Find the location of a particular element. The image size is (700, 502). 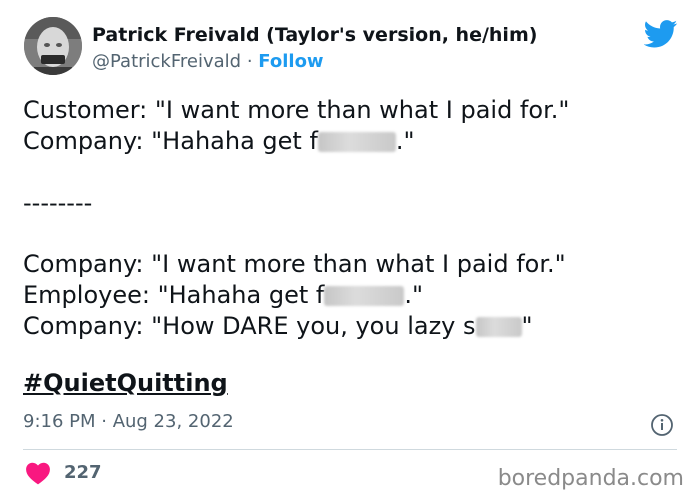

avatar is located at coordinates (53, 46).